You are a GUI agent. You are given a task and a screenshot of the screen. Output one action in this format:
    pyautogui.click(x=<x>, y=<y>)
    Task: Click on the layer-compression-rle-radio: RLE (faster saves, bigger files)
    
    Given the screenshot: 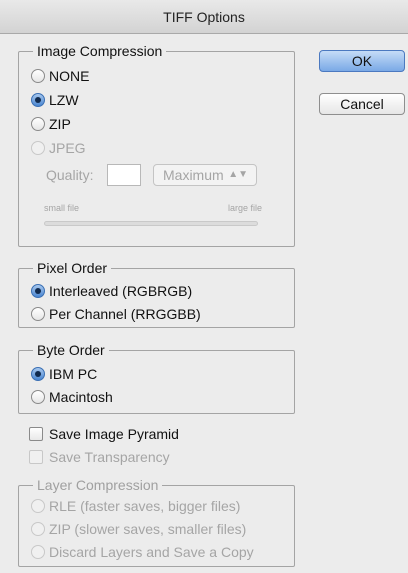 What is the action you would take?
    pyautogui.click(x=135, y=506)
    